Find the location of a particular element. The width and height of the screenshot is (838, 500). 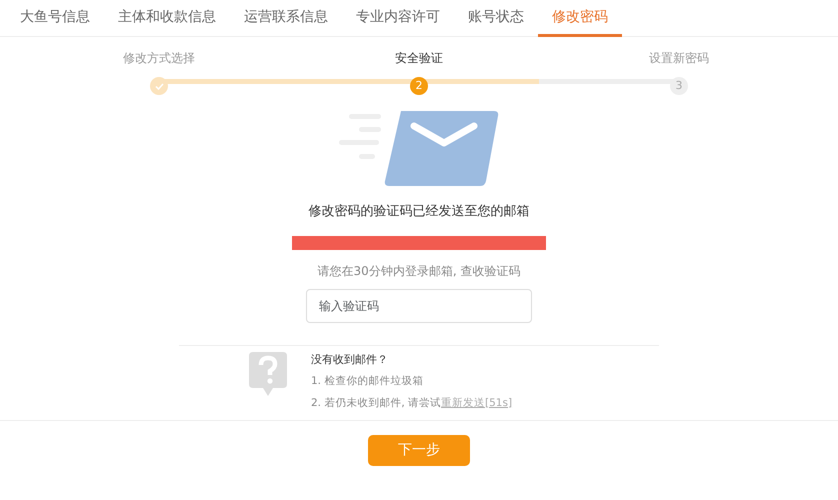

code-input-field: 输入验证码 is located at coordinates (419, 305).